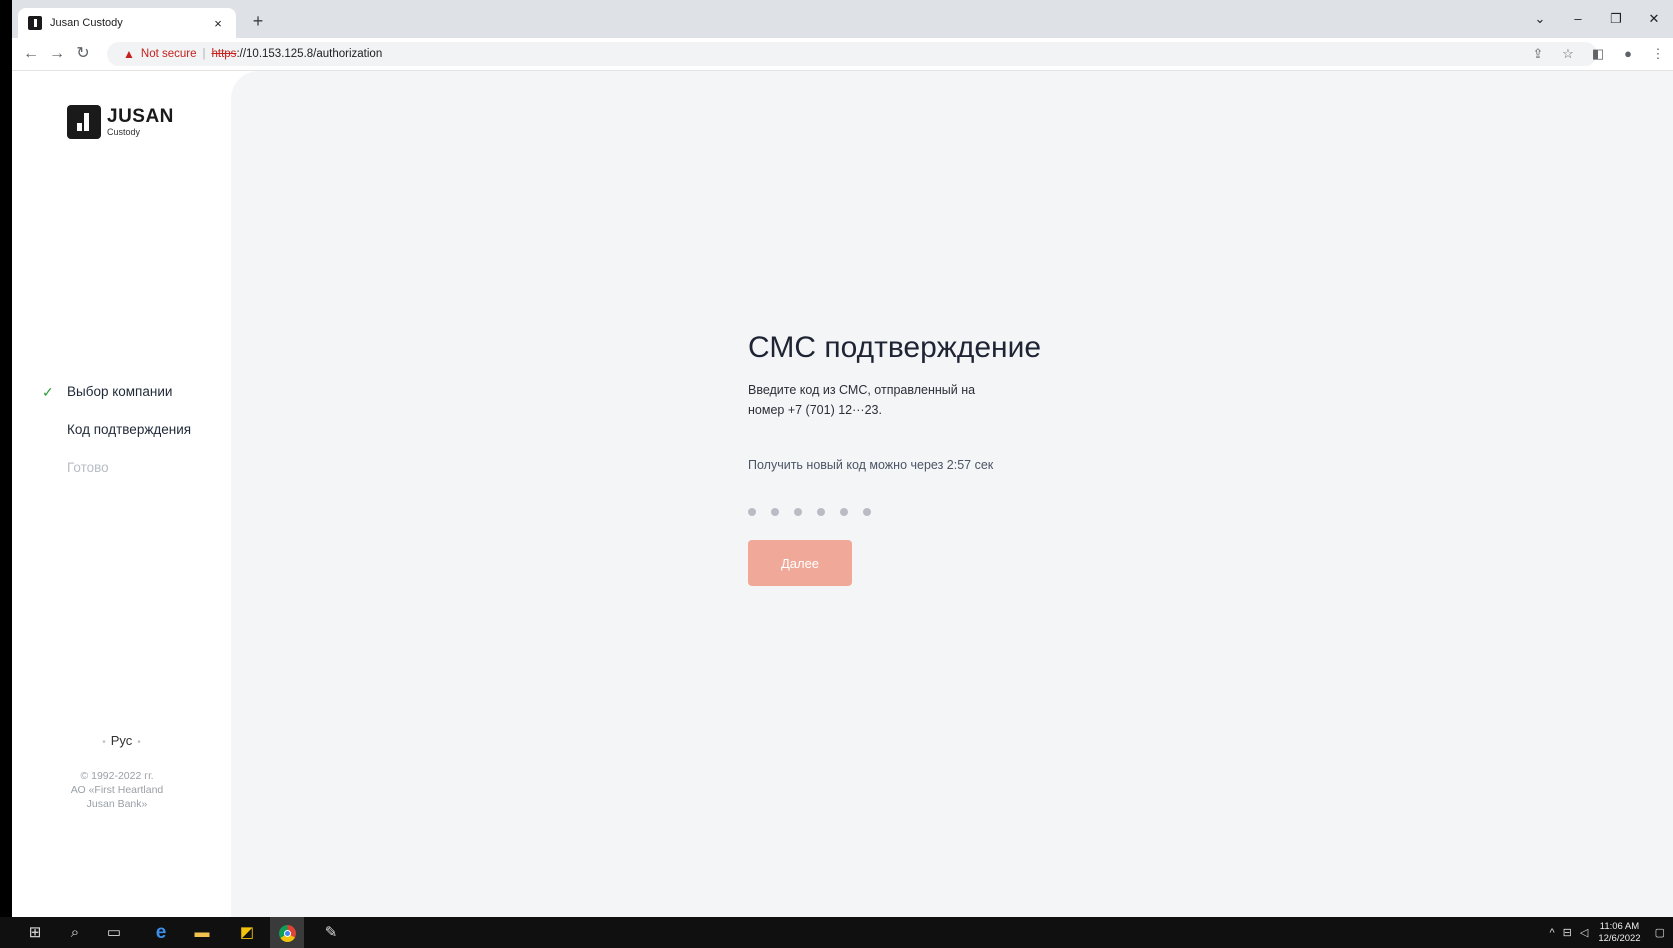 The image size is (1673, 948). What do you see at coordinates (88, 467) in the screenshot?
I see `step-label: Готово` at bounding box center [88, 467].